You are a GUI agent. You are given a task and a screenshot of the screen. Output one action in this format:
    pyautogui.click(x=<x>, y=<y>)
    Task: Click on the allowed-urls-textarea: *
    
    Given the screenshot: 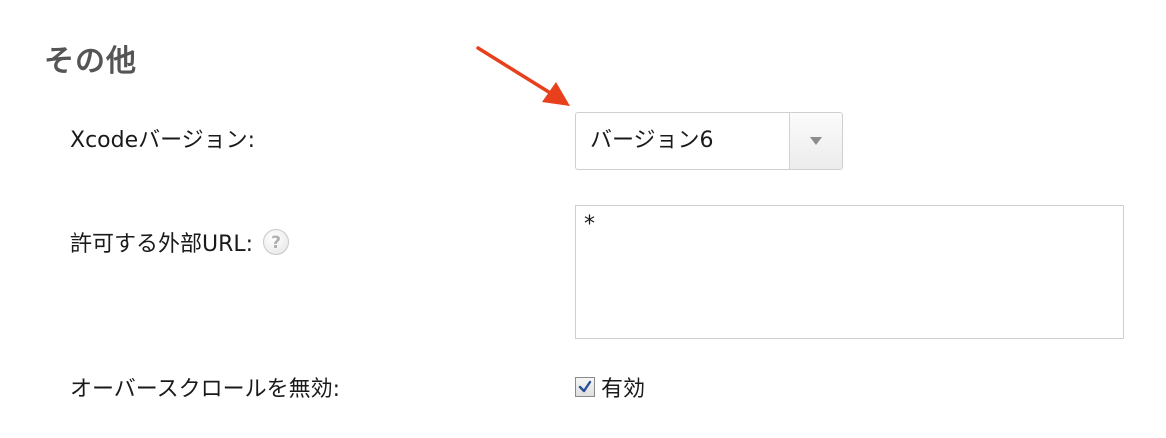 What is the action you would take?
    pyautogui.click(x=849, y=272)
    